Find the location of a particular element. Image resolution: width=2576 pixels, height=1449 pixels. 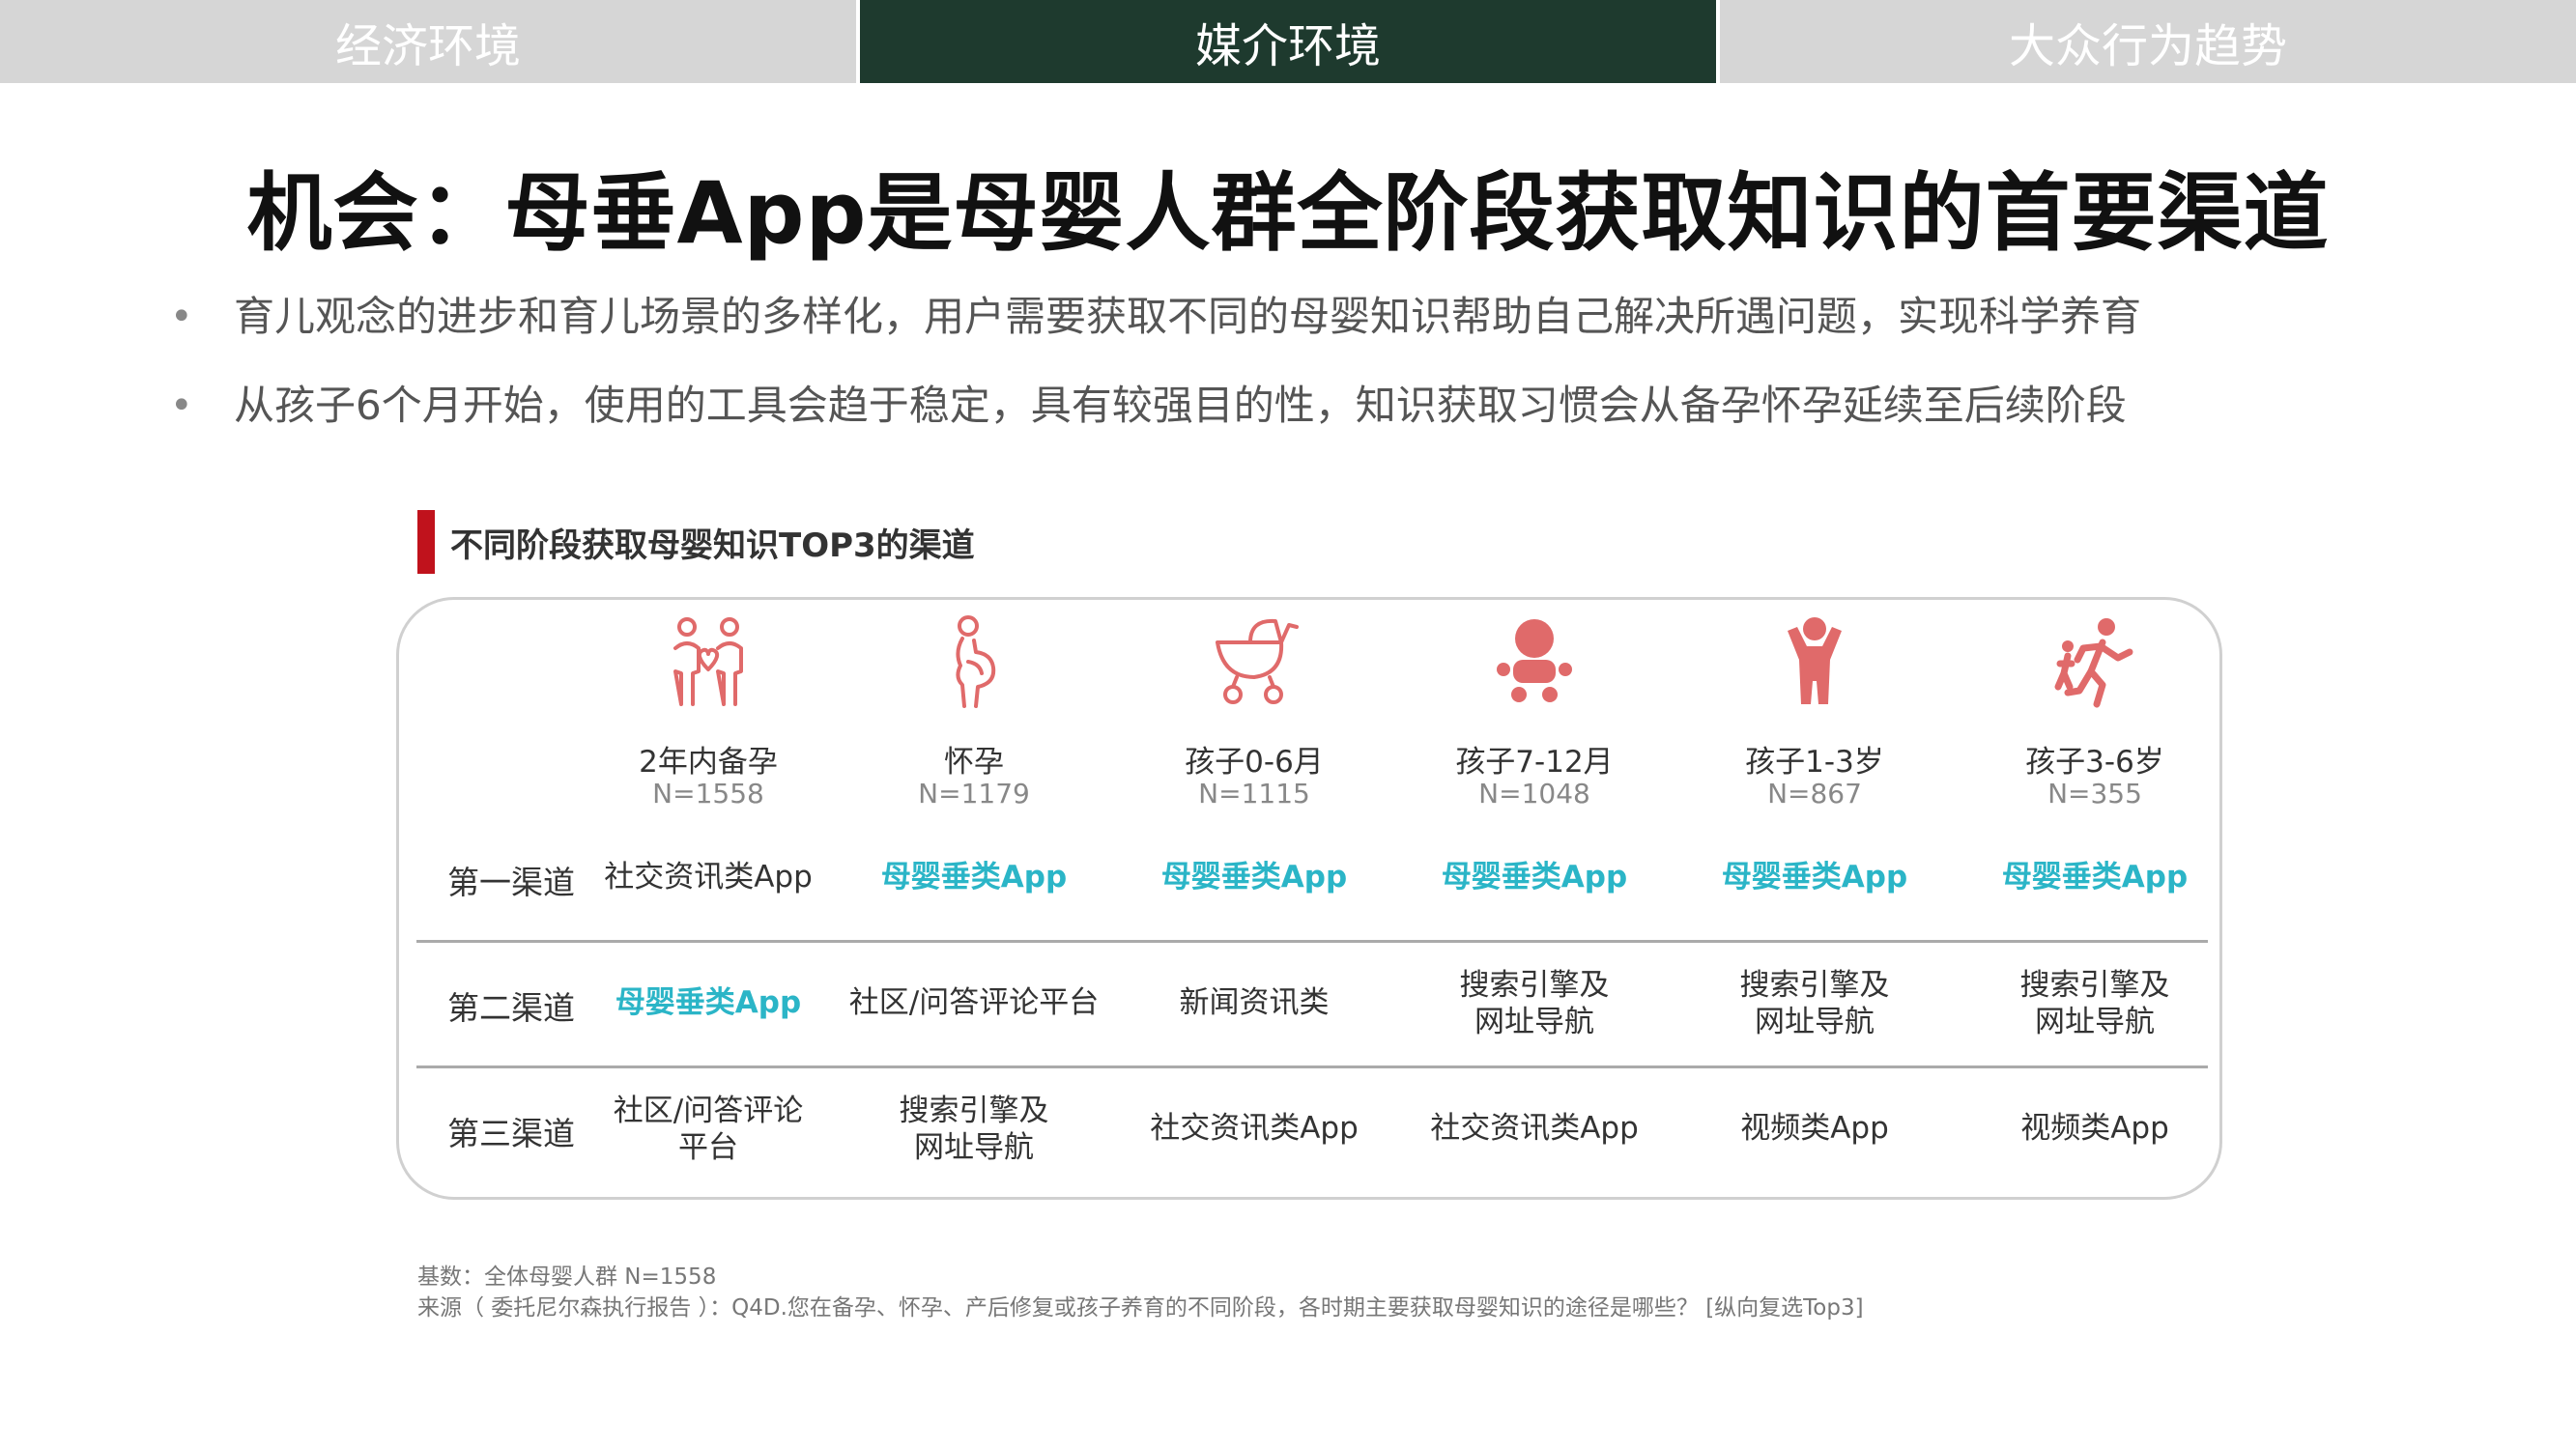

pregnant-woman-icon is located at coordinates (974, 661).